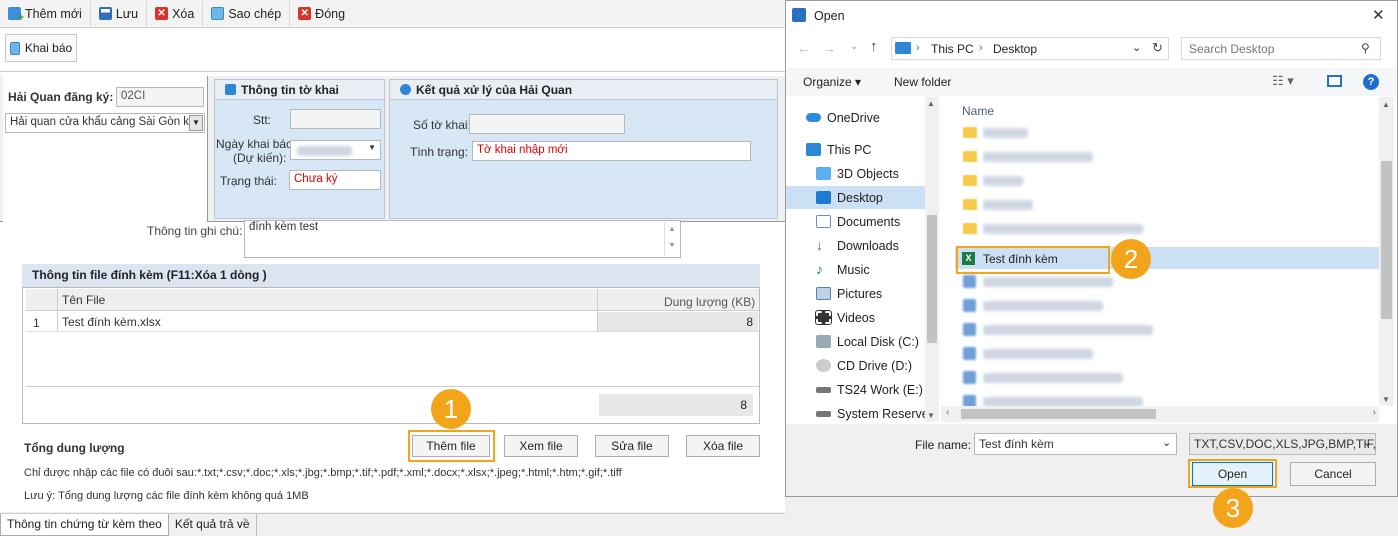 This screenshot has width=1398, height=536. Describe the element at coordinates (14, 48) in the screenshot. I see `declare-icon` at that location.